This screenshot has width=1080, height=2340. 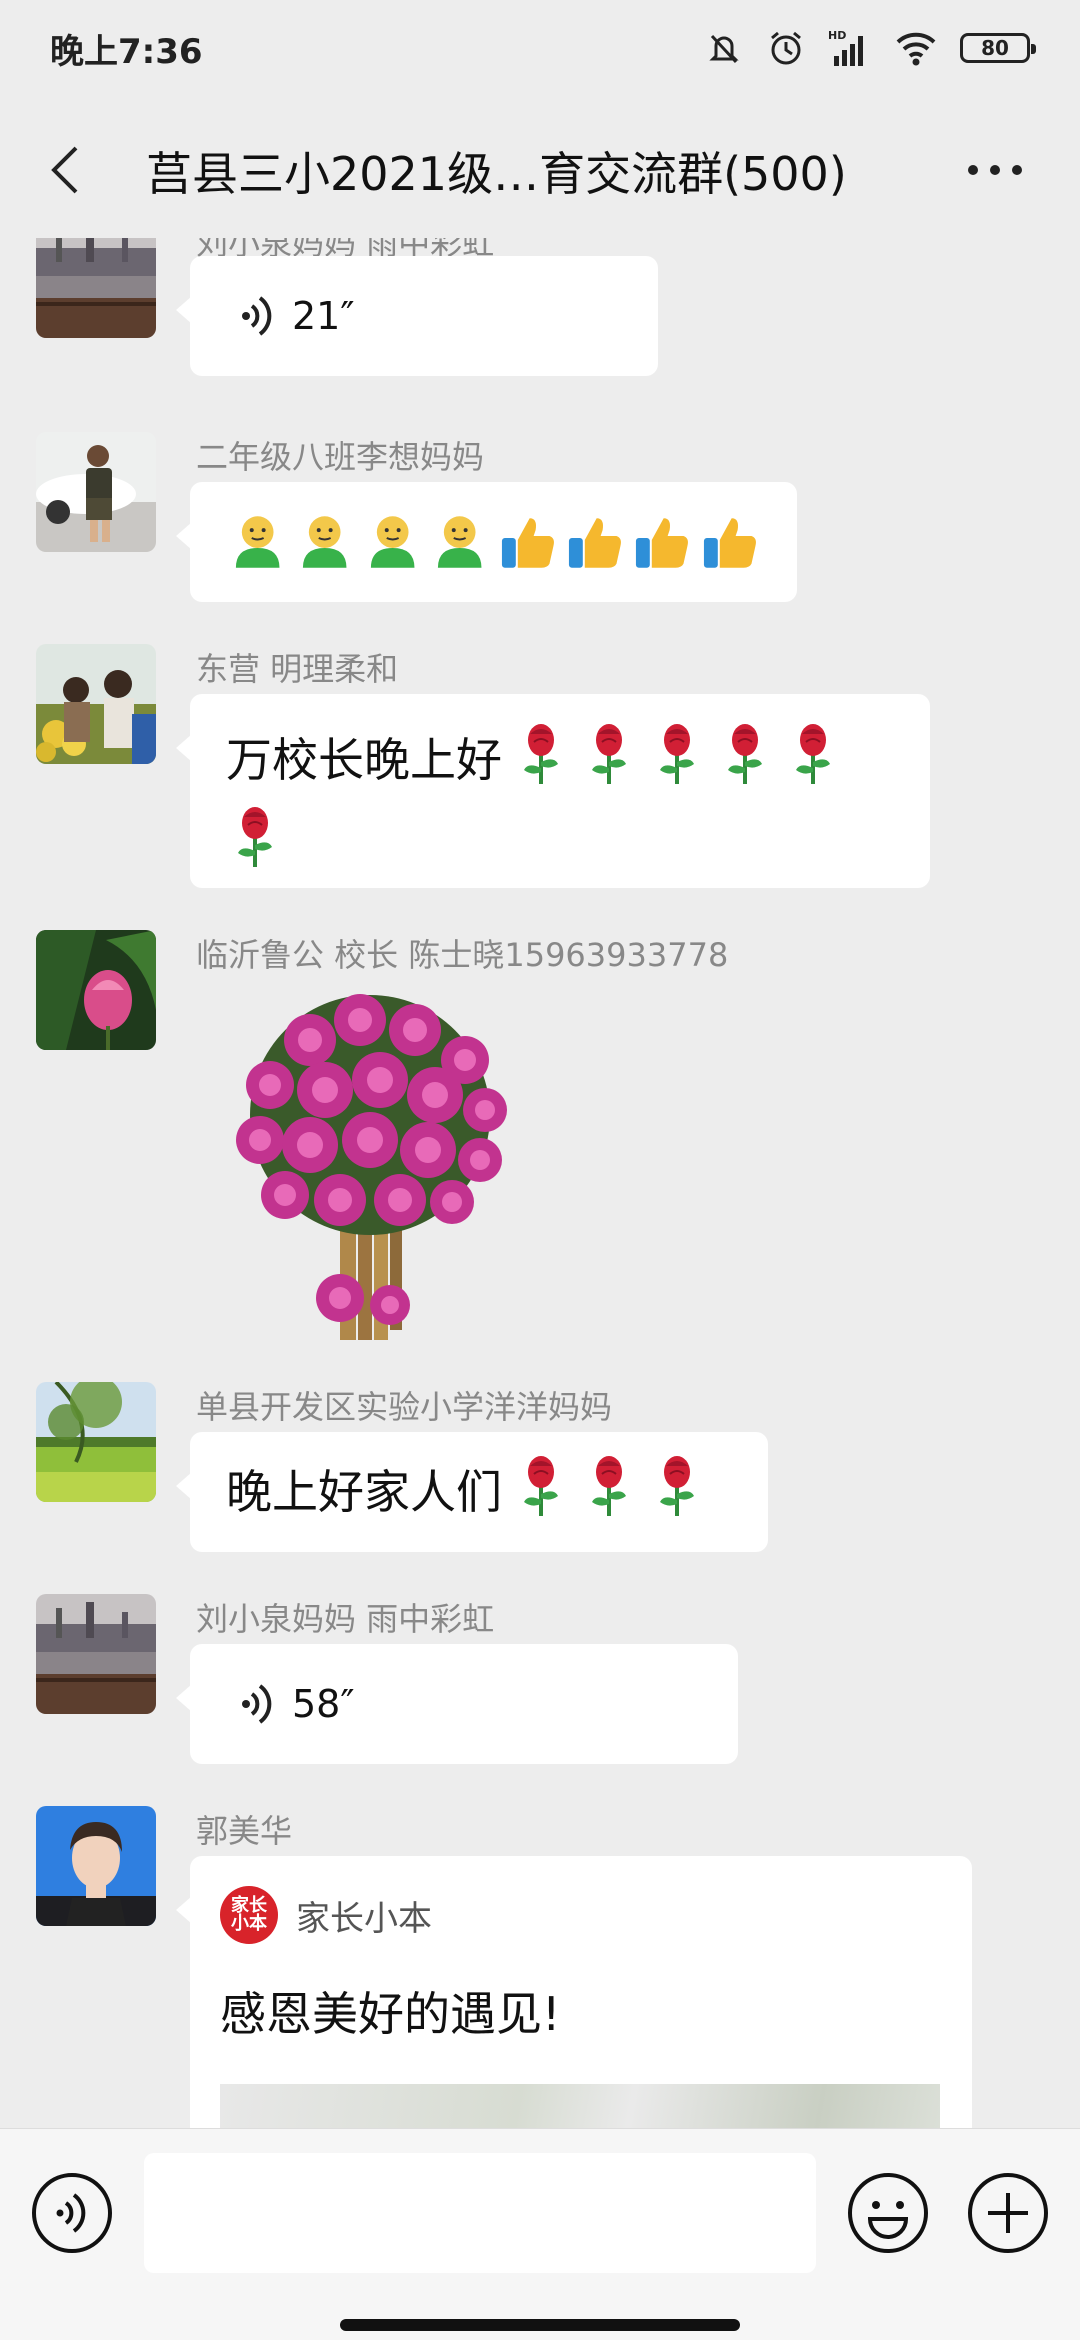 I want to click on card-title: 感恩美好的遇见!, so click(x=390, y=2014).